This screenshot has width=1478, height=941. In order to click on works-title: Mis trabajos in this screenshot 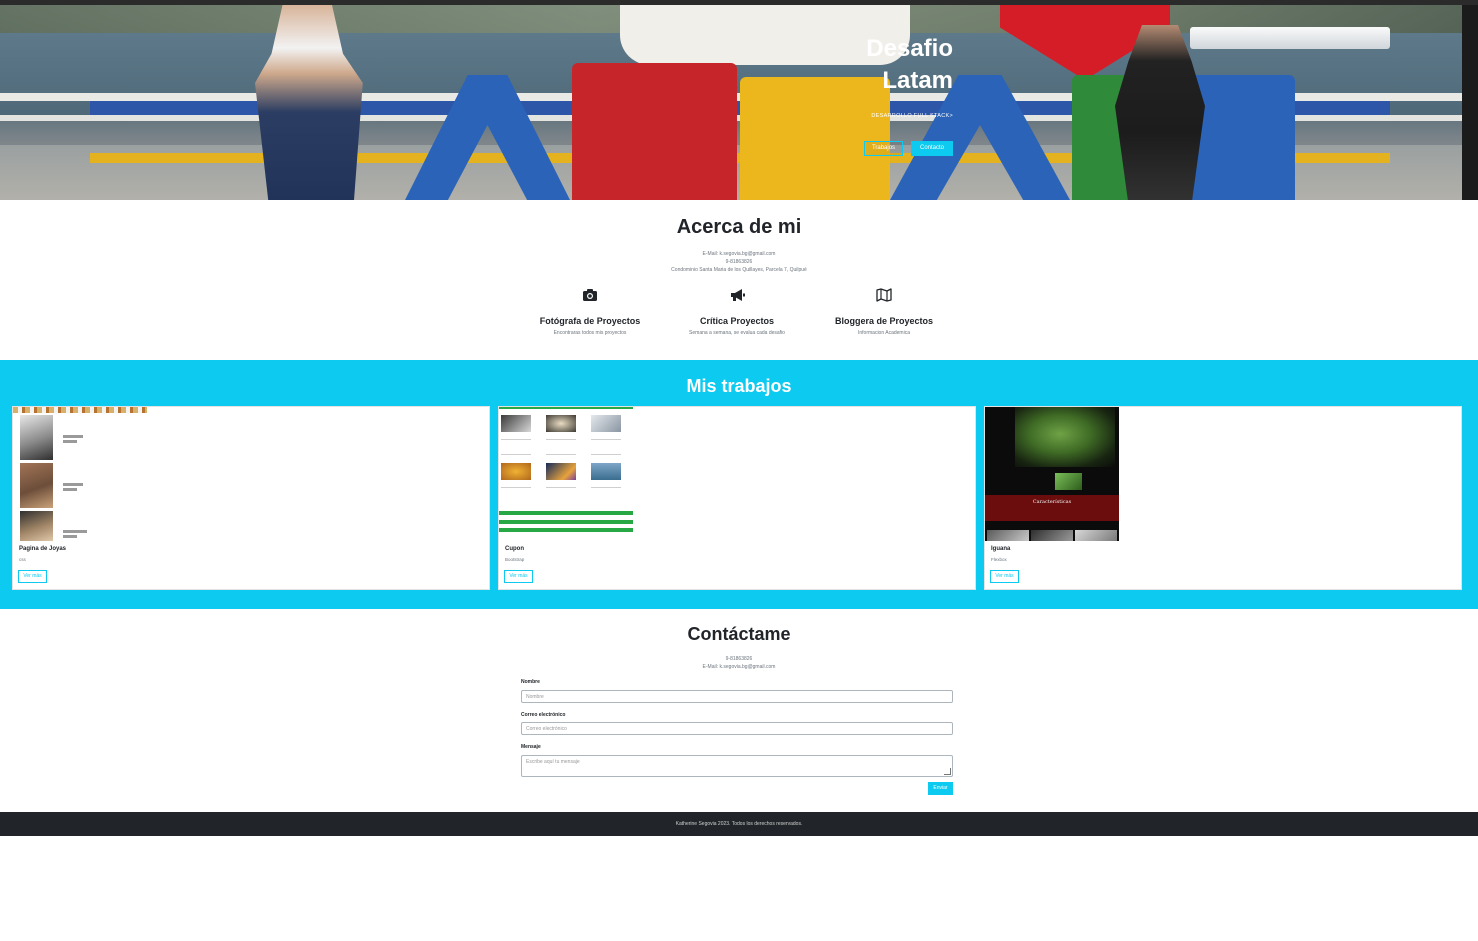, I will do `click(739, 386)`.